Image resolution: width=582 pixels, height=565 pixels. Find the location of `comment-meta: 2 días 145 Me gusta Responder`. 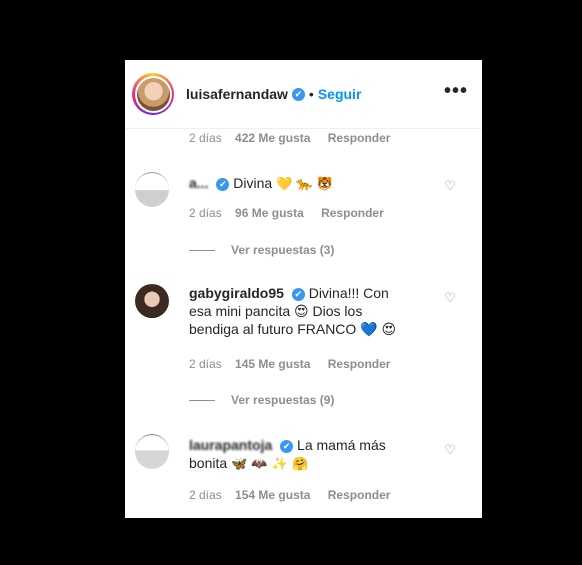

comment-meta: 2 días 145 Me gusta Responder is located at coordinates (289, 364).